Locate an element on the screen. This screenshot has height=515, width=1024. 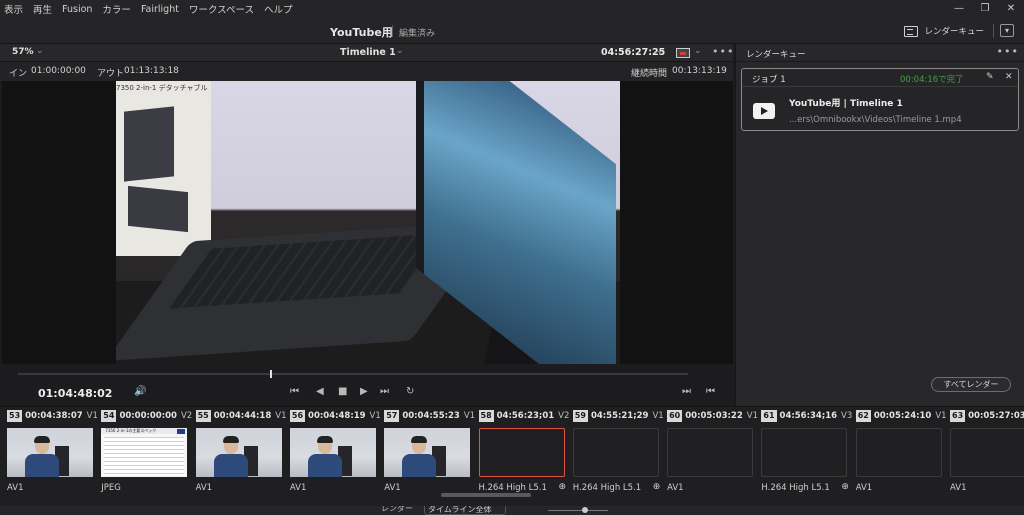
doc-thumb-title: 7350 2-in-1の主要スペック is located at coordinates (144, 431).